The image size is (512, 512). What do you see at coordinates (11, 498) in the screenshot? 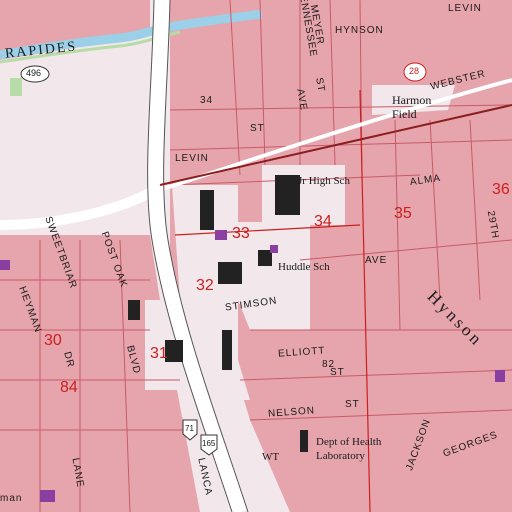
I see `street-label-man: man` at bounding box center [11, 498].